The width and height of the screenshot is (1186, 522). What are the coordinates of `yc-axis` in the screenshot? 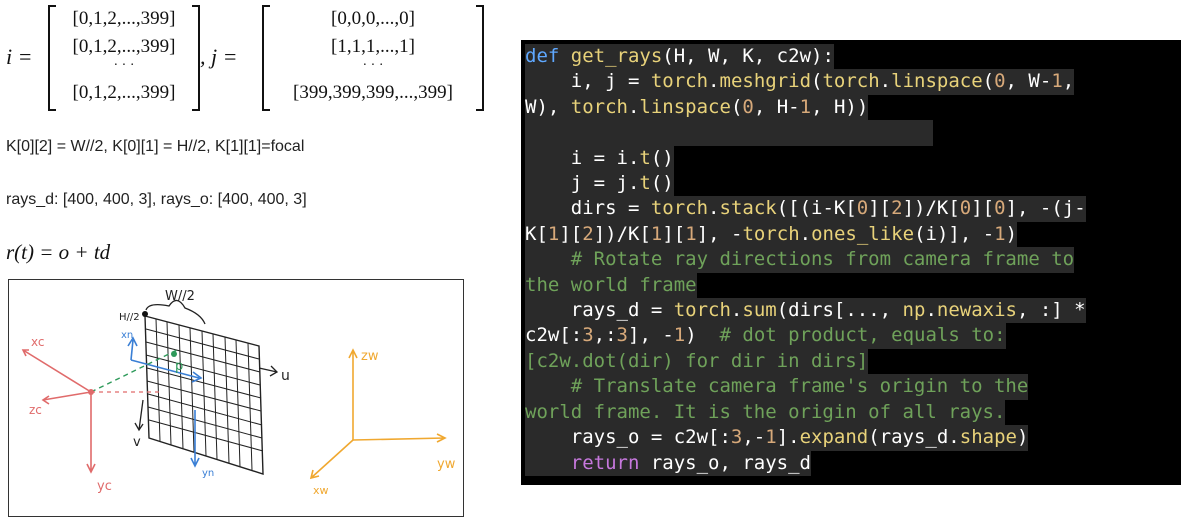 It's located at (91, 433).